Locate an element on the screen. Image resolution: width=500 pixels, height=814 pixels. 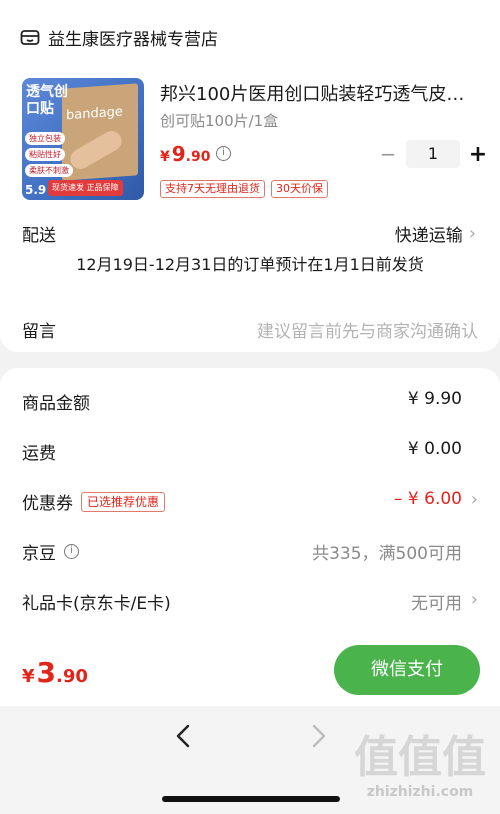
price-currency: ¥ is located at coordinates (165, 157).